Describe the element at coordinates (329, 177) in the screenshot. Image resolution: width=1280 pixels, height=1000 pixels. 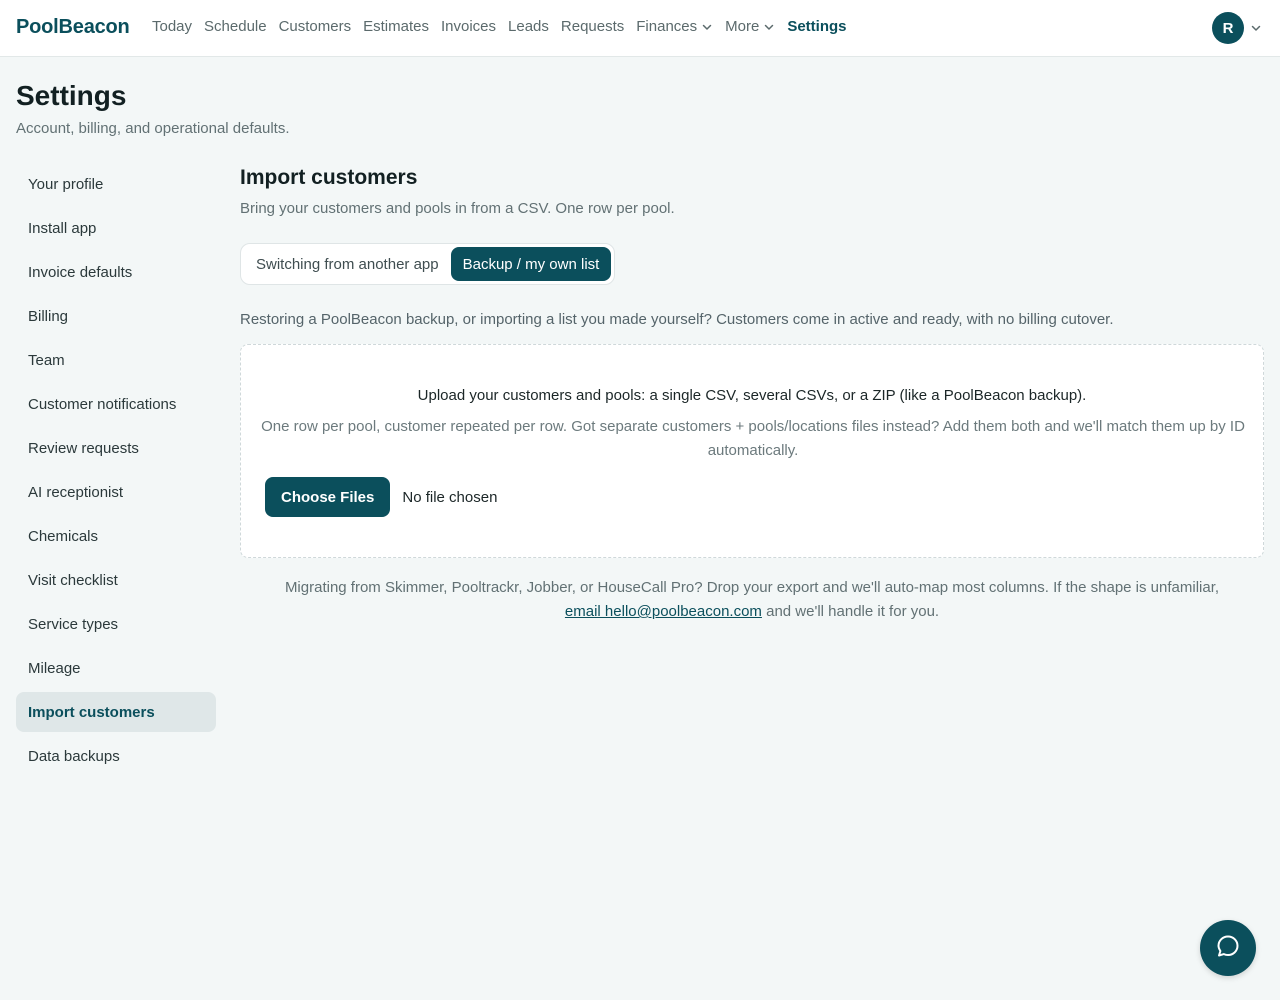
I see `section-title: Import customers` at that location.